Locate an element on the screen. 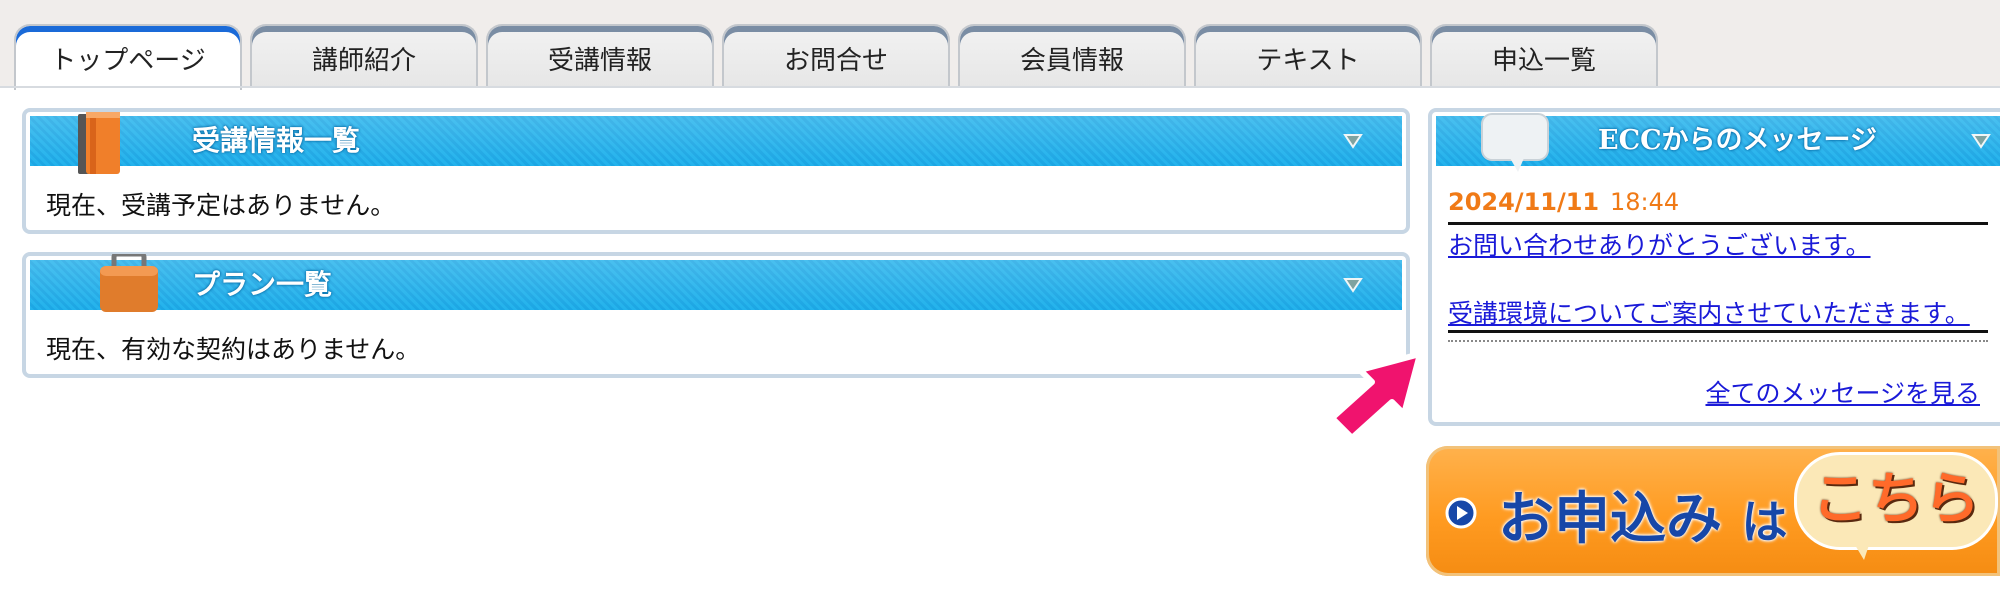 The height and width of the screenshot is (594, 2000). tab-teachers: 講師紹介 is located at coordinates (364, 56).